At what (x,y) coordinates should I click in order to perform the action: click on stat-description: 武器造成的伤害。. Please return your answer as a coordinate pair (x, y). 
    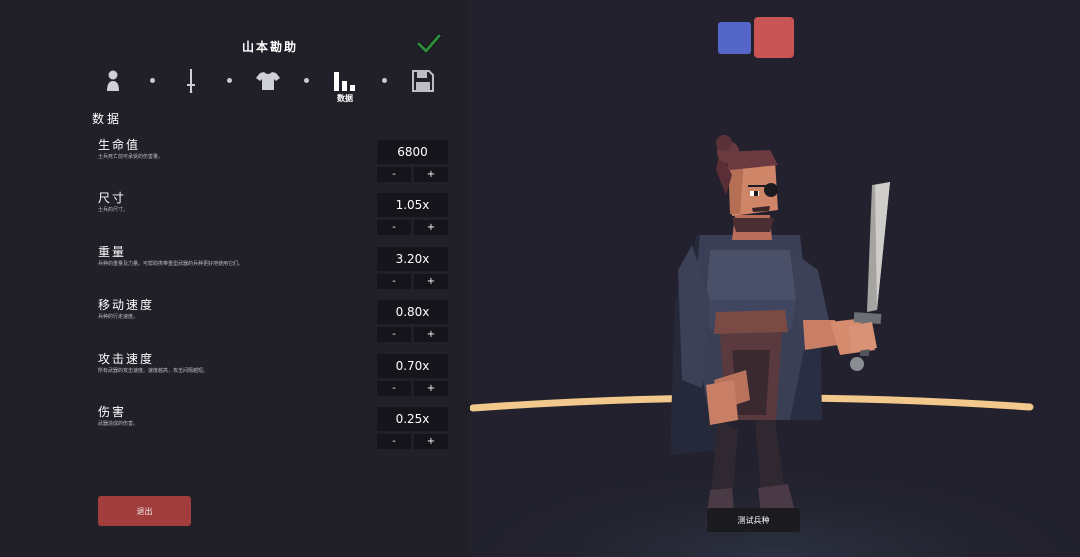
    Looking at the image, I should click on (118, 424).